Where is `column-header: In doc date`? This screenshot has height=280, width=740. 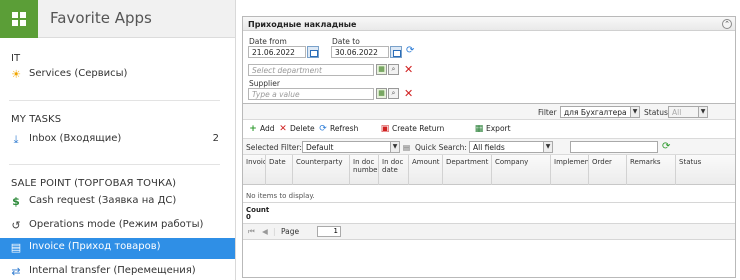
column-header: In doc date is located at coordinates (394, 170).